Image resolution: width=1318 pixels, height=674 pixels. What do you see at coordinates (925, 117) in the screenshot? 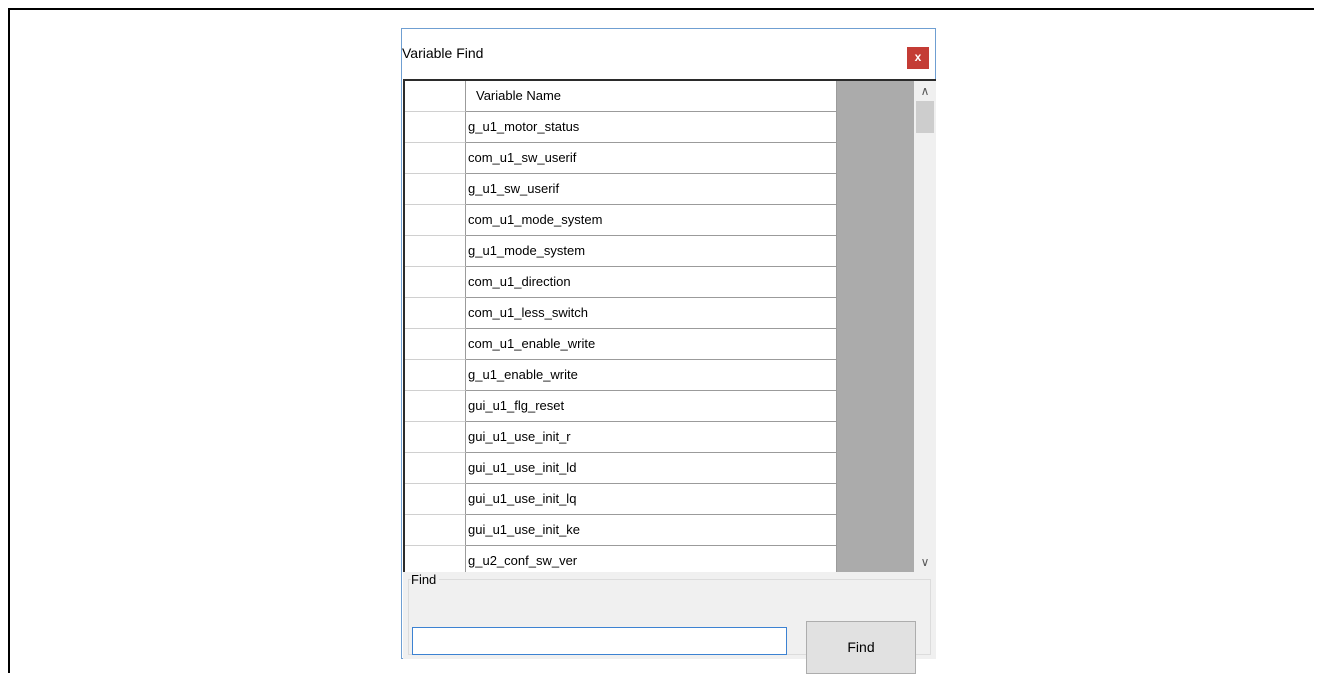
I see `scroll-thumb` at bounding box center [925, 117].